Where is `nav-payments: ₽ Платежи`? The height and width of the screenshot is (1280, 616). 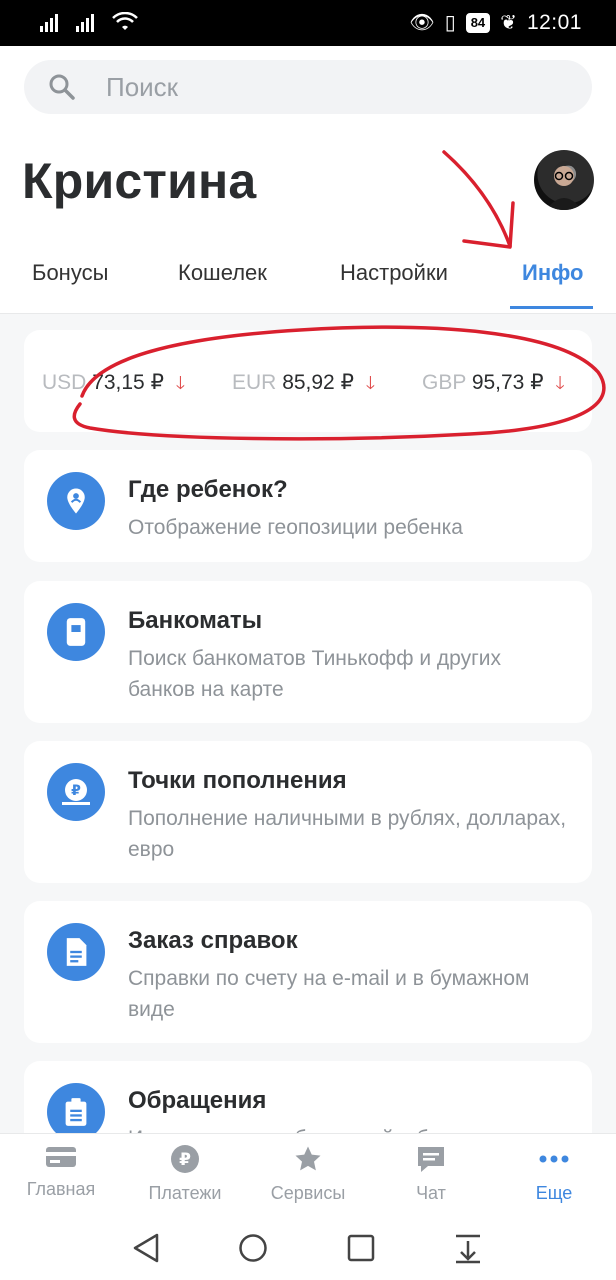 nav-payments: ₽ Платежи is located at coordinates (185, 1174).